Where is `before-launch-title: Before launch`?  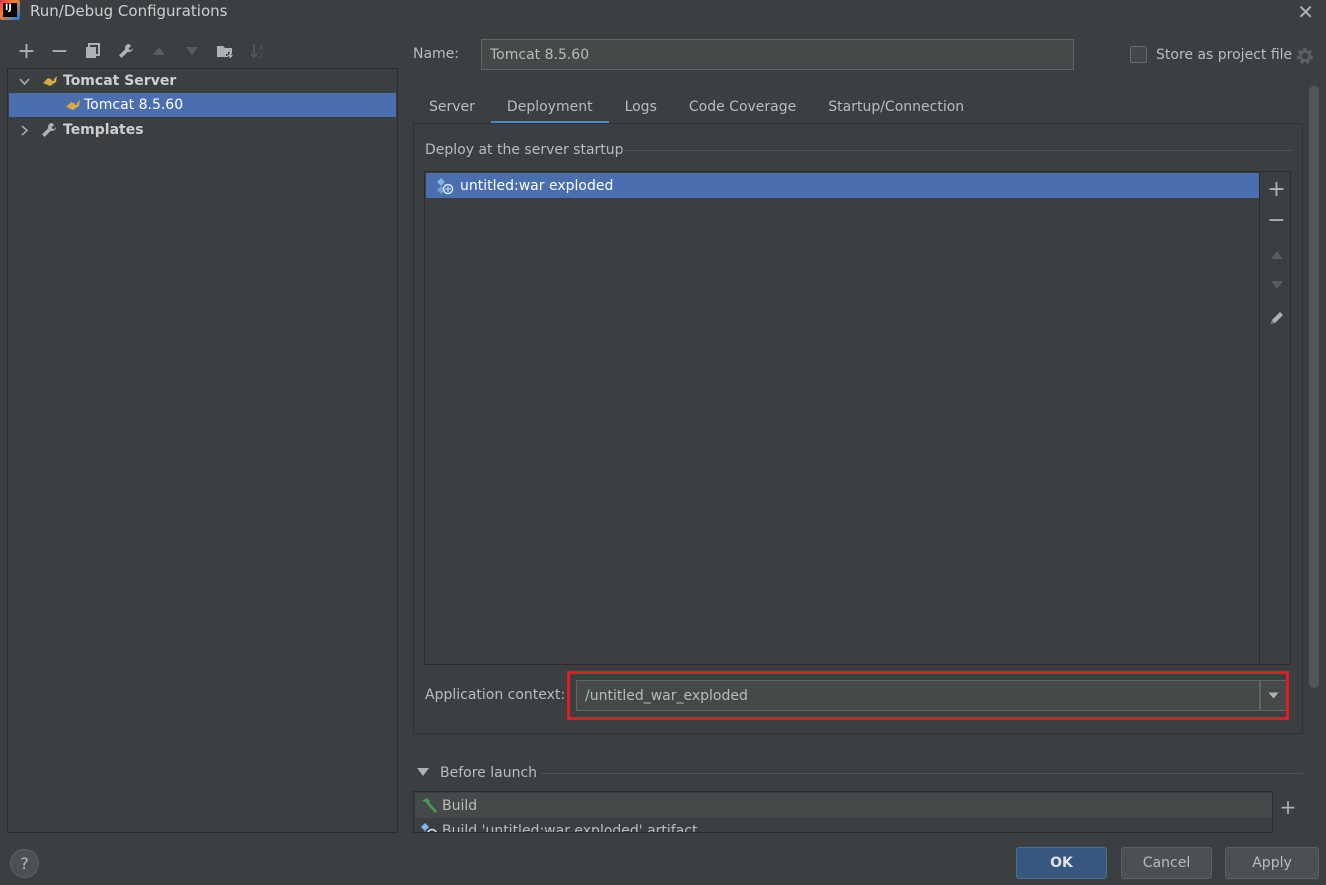 before-launch-title: Before launch is located at coordinates (489, 773).